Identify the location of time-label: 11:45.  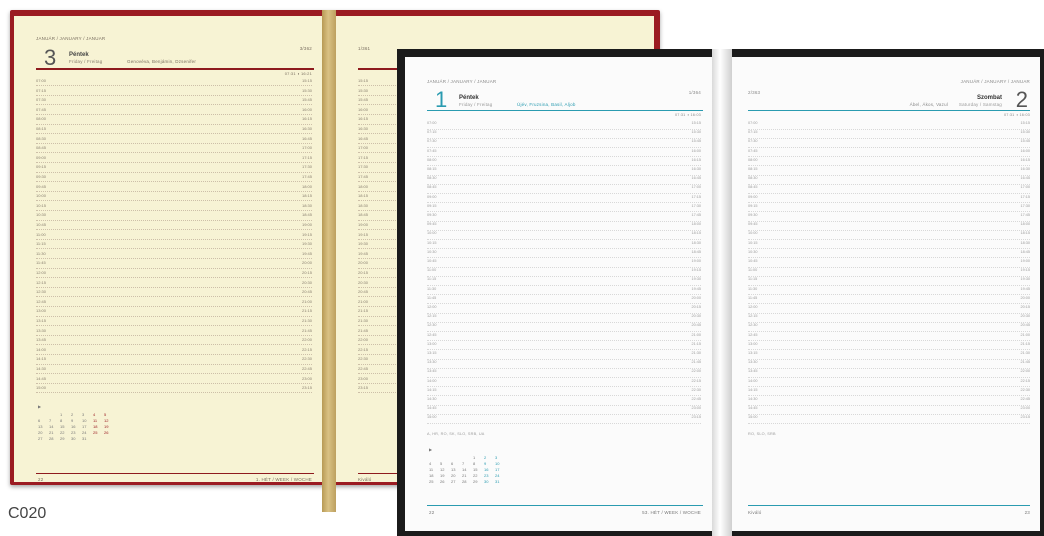
(41, 263).